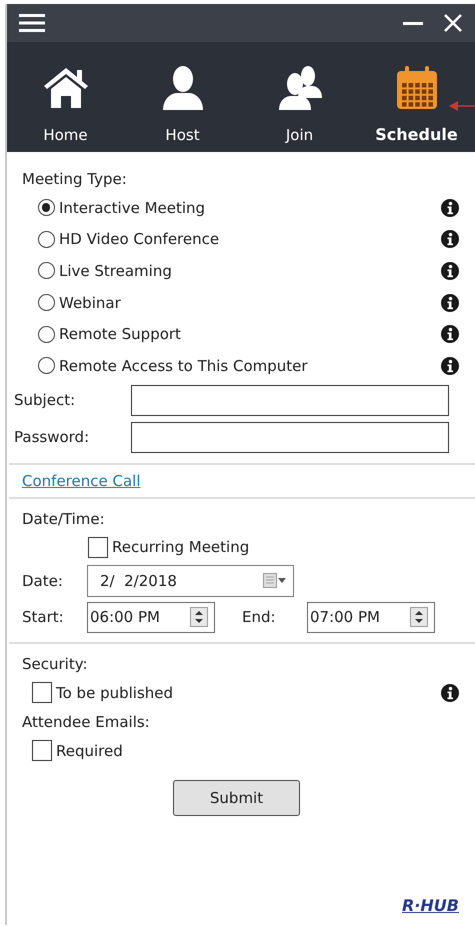 The image size is (475, 926). I want to click on menu-icon, so click(32, 23).